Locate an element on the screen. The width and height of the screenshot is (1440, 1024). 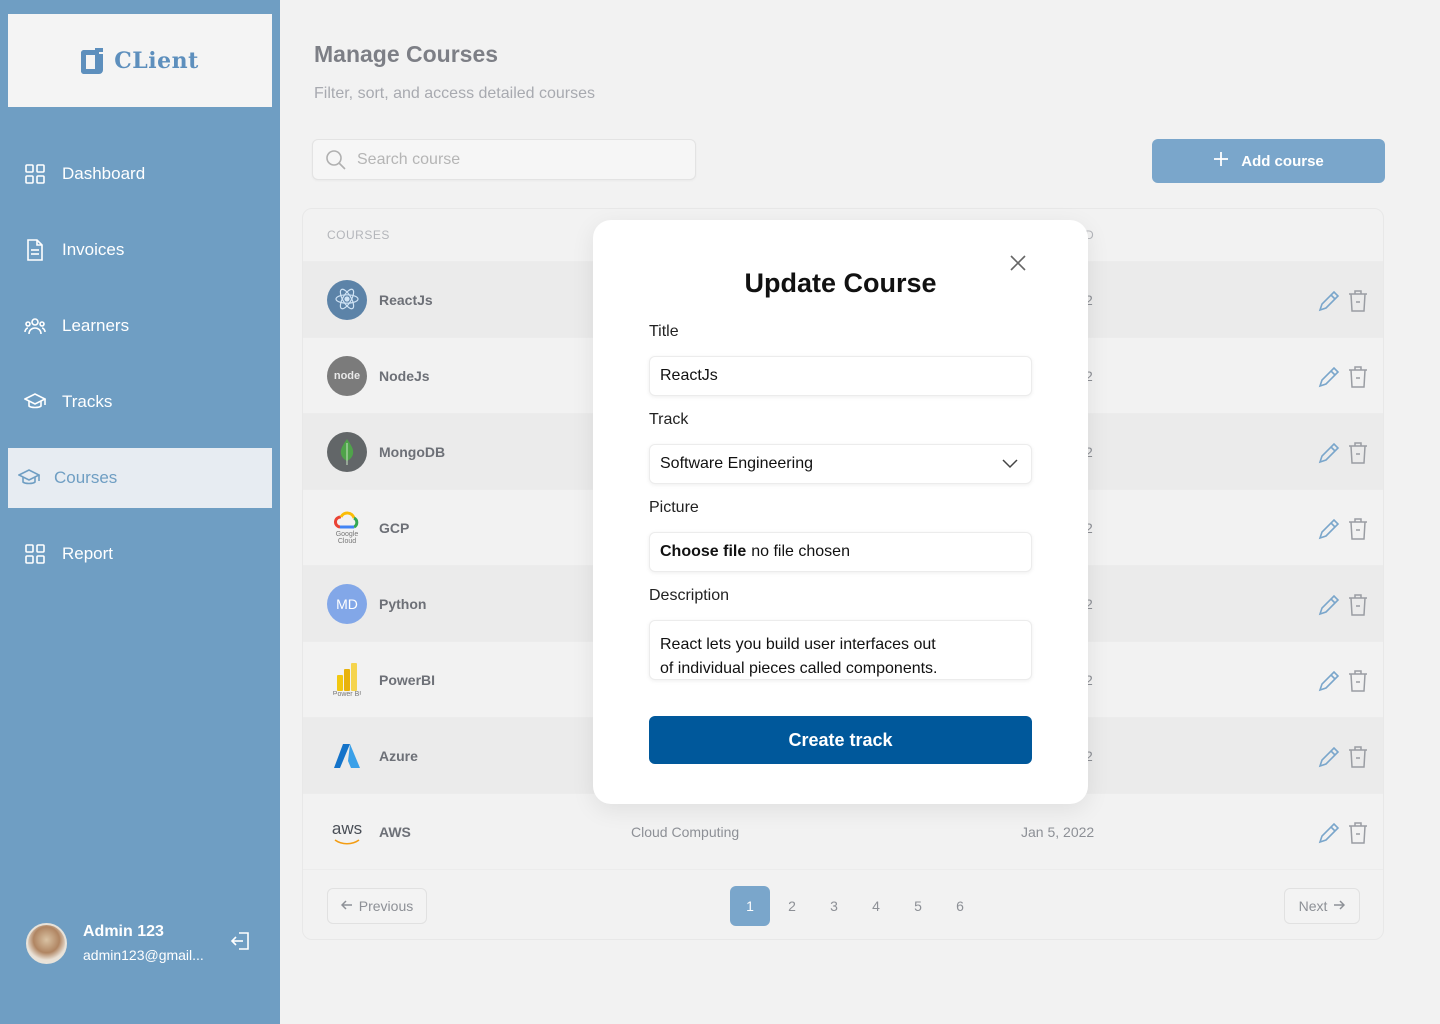
chevron-down-icon is located at coordinates (1010, 464).